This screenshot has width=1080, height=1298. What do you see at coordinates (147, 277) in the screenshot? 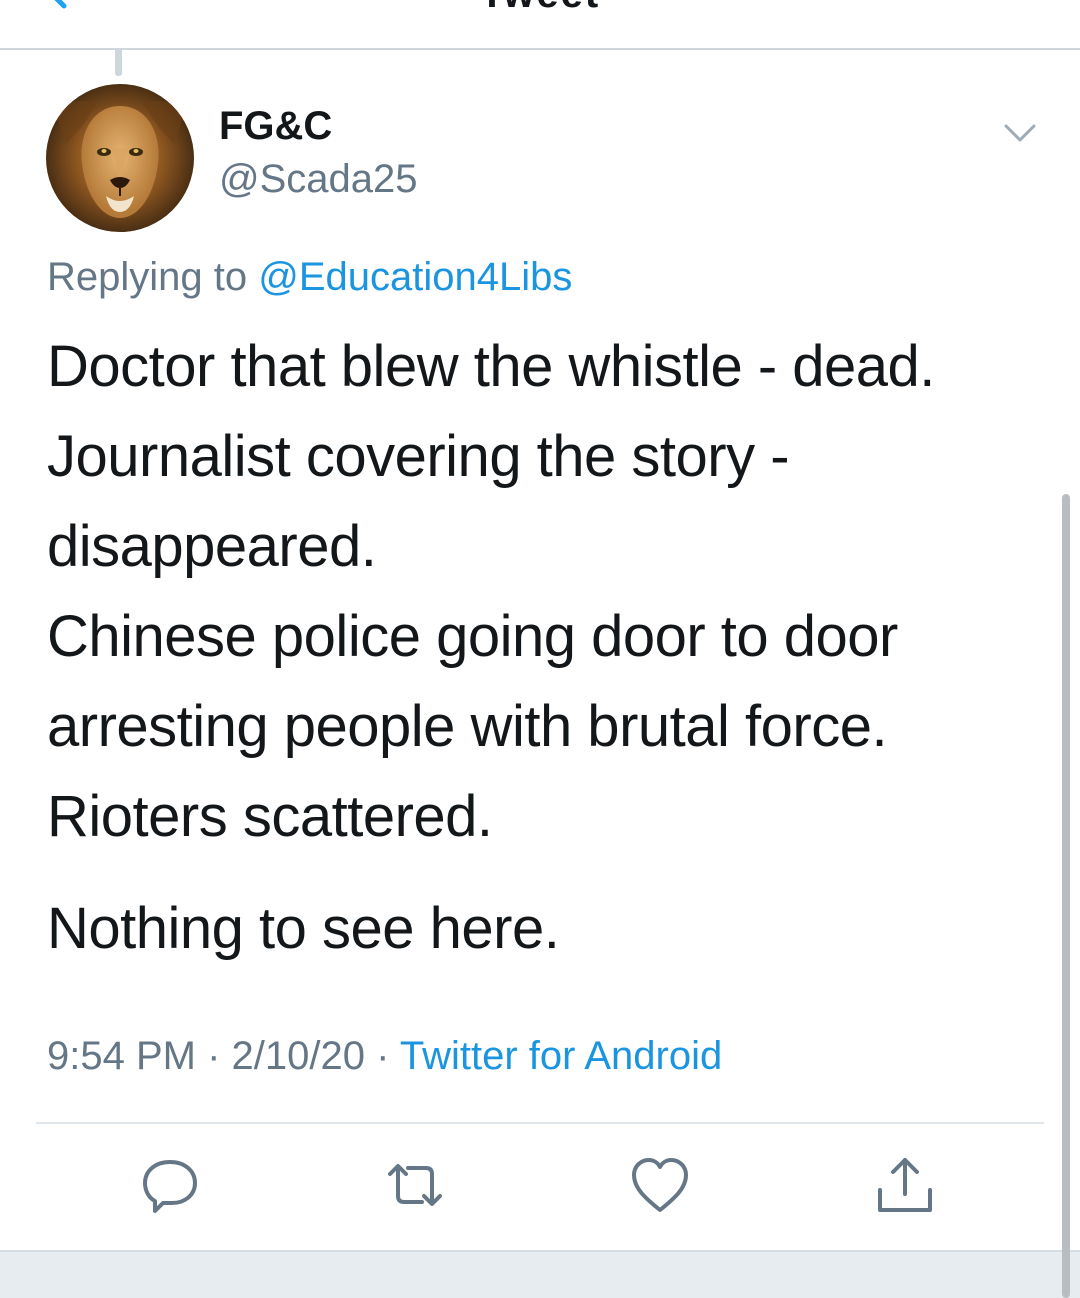
I see `replying-to-label: Replying to` at bounding box center [147, 277].